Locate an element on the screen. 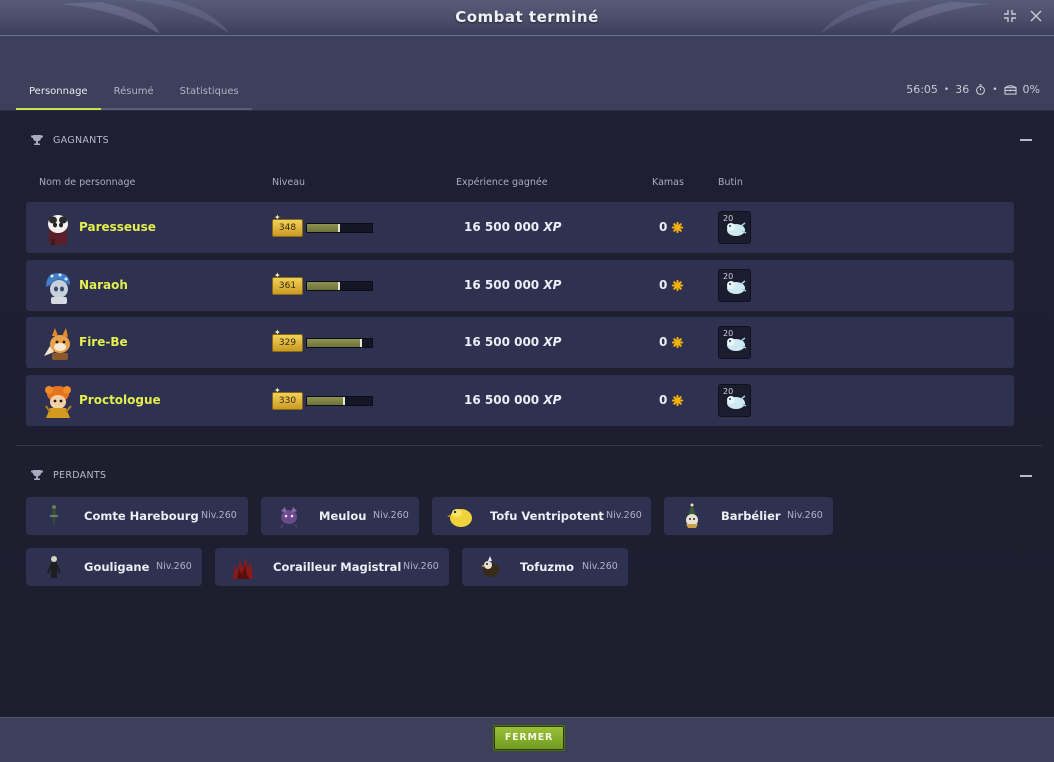 The image size is (1054, 762). timer-icon is located at coordinates (981, 89).